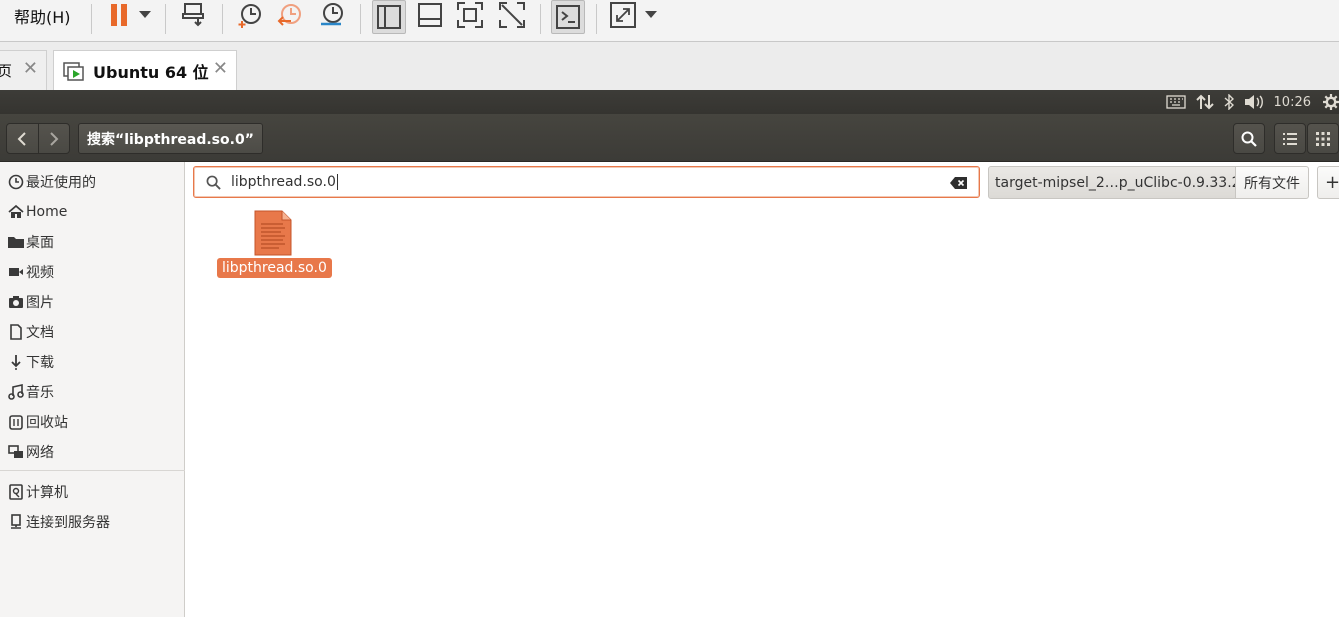  Describe the element at coordinates (13, 362) in the screenshot. I see `download-icon` at that location.